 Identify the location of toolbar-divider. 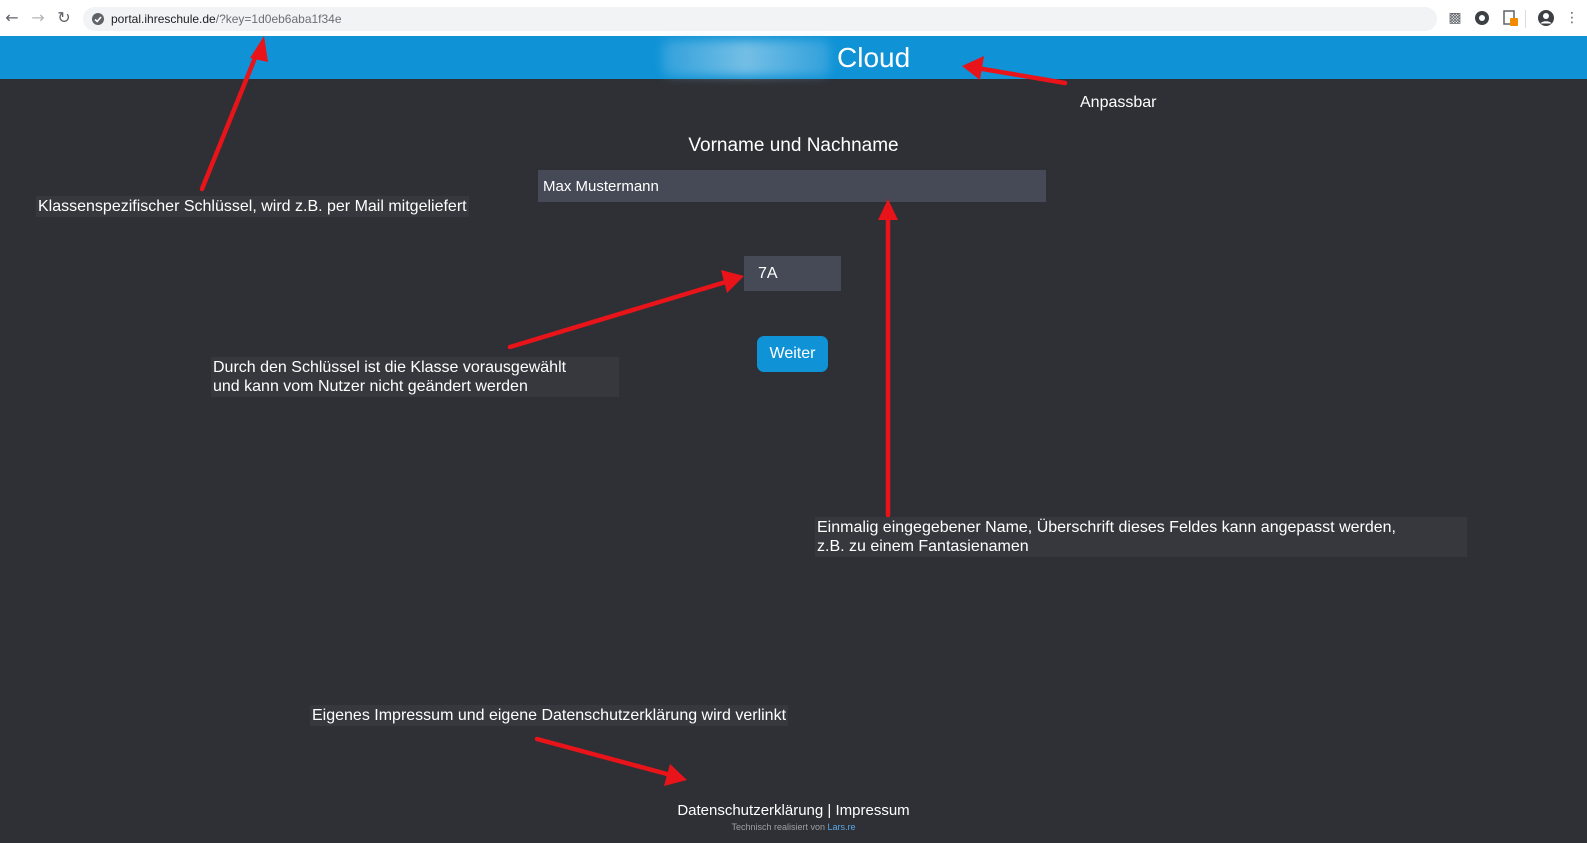
(1525, 19).